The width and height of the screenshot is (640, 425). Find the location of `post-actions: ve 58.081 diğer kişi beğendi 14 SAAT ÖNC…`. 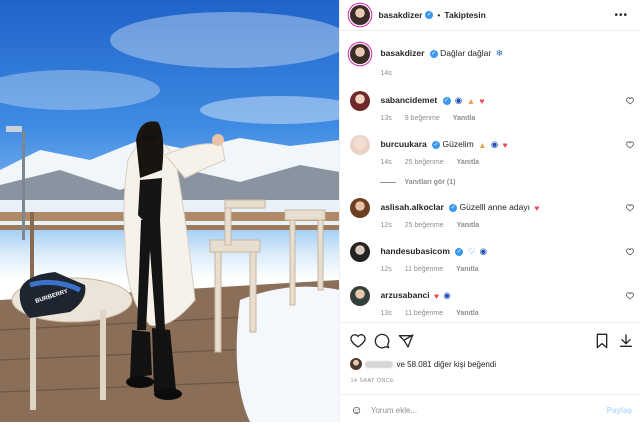

post-actions: ve 58.081 diğer kişi beğendi 14 SAAT ÖNC… is located at coordinates (490, 372).